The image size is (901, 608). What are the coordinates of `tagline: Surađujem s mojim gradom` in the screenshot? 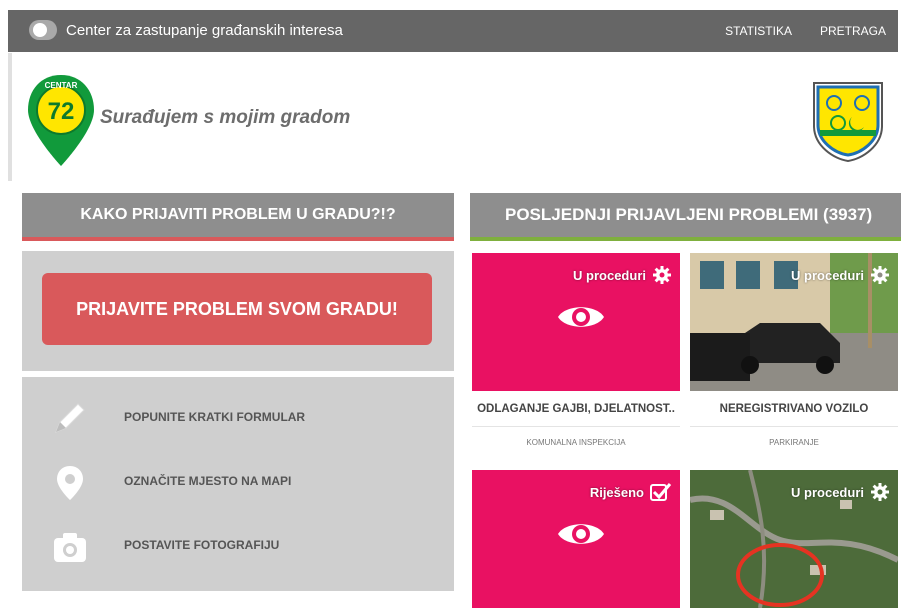 It's located at (225, 117).